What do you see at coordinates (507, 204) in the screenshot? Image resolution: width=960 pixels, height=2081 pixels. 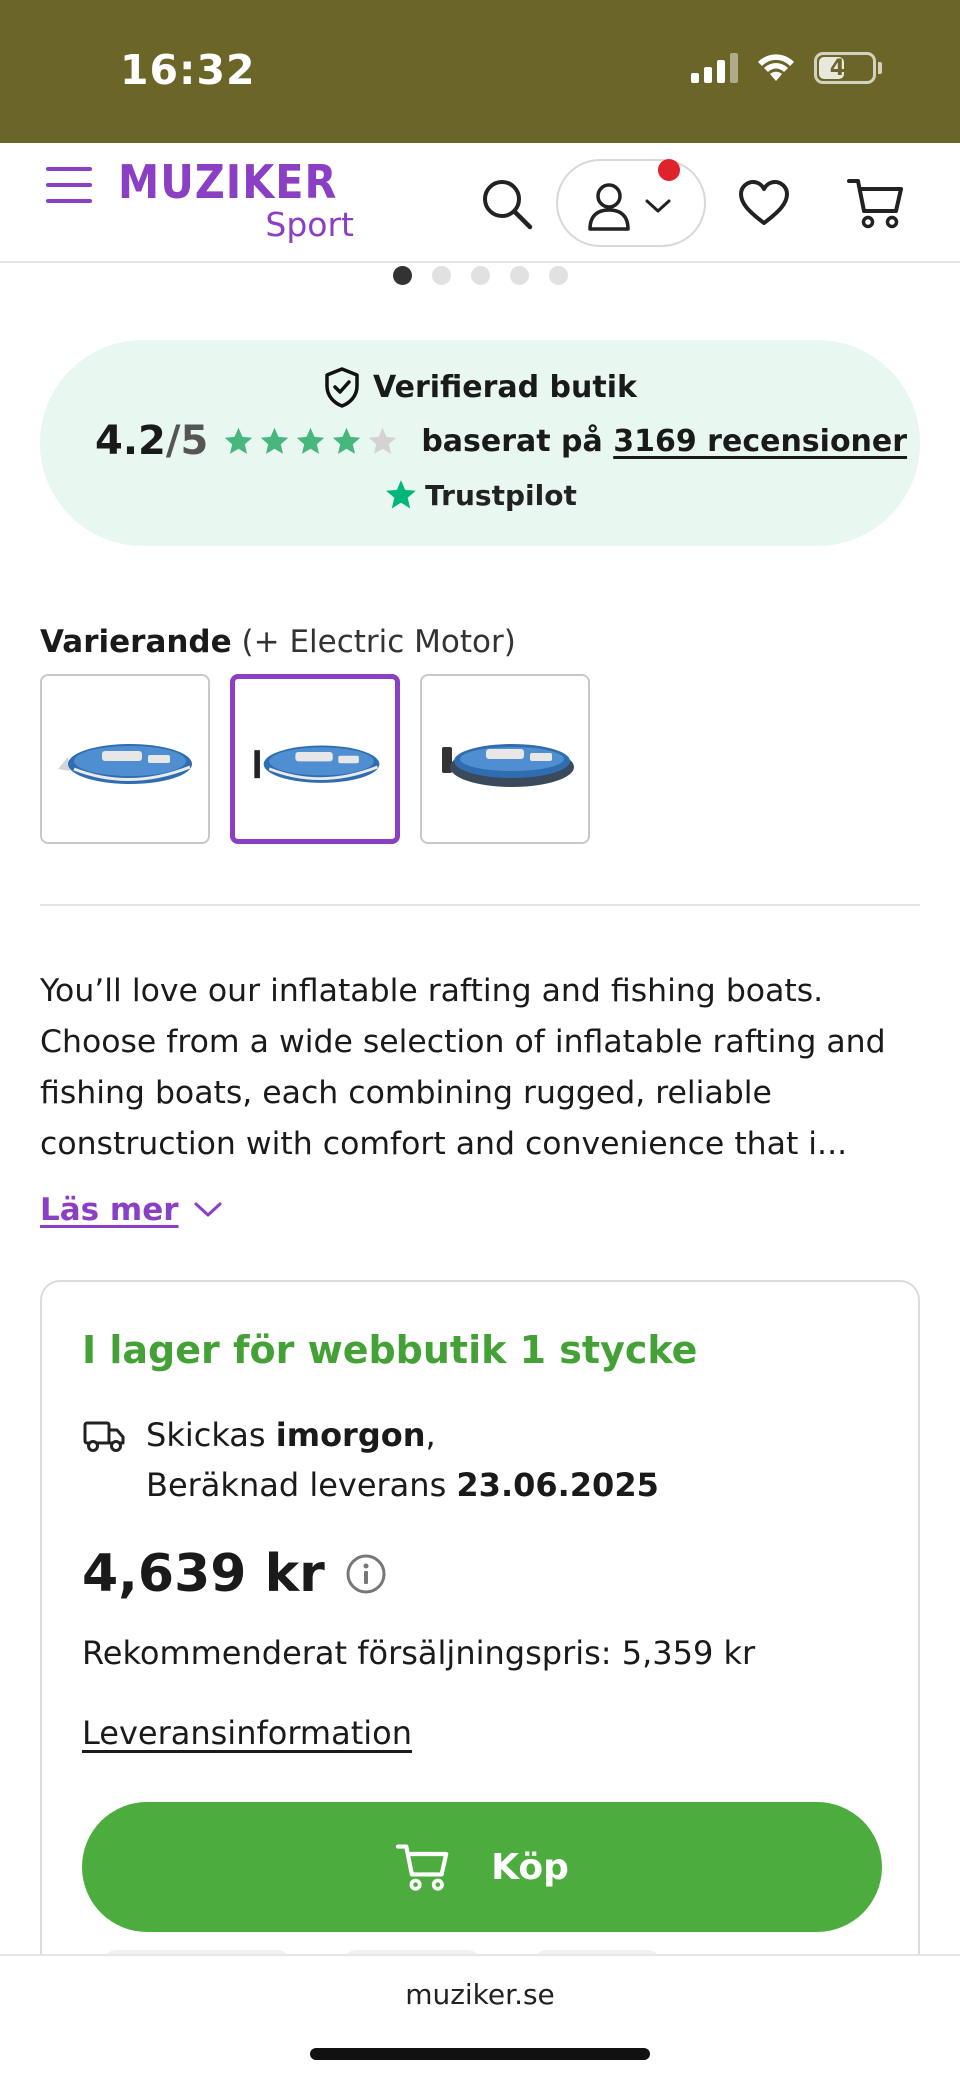 I see `search-icon` at bounding box center [507, 204].